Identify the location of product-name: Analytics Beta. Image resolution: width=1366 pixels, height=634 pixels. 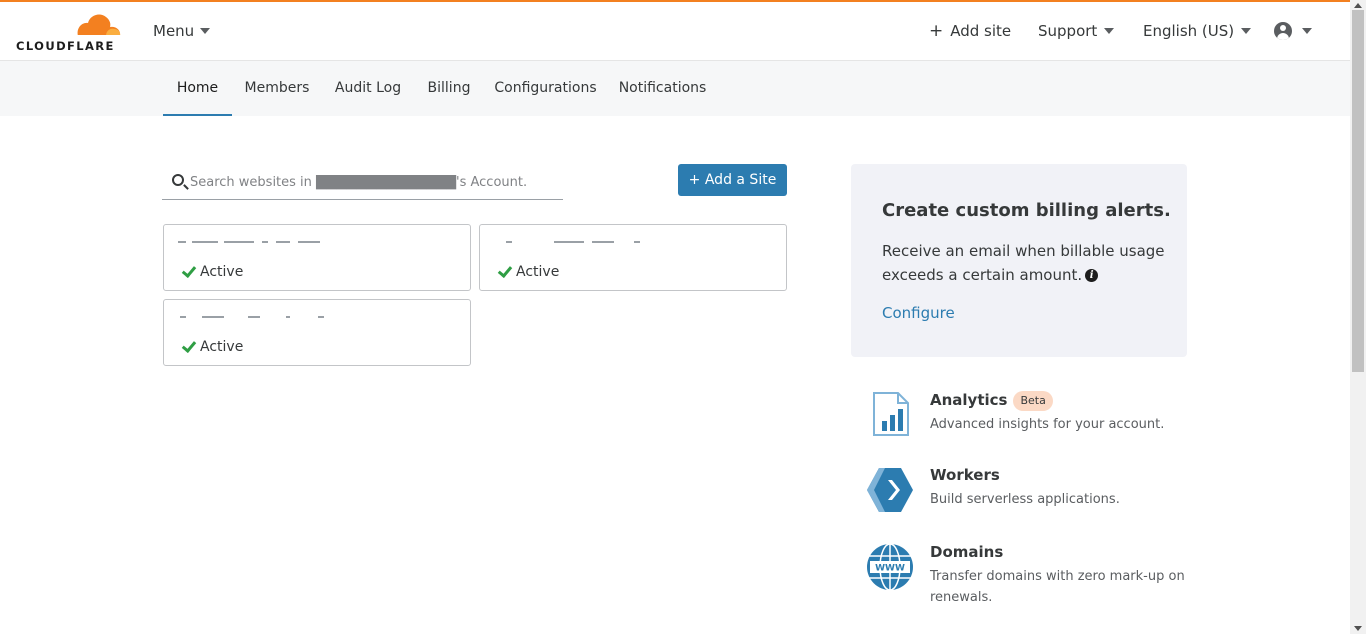
(991, 401).